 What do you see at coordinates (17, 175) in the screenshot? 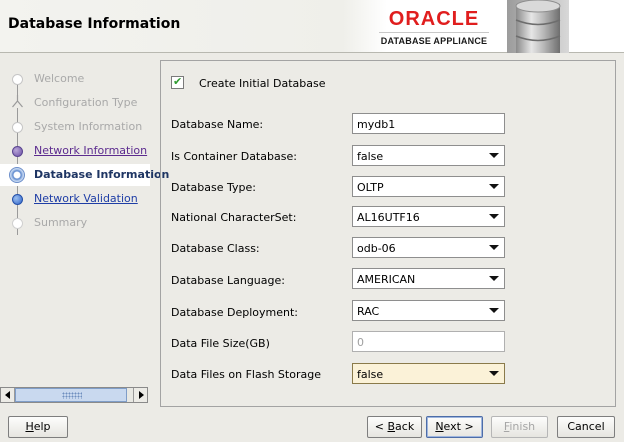
I see `step-current-icon` at bounding box center [17, 175].